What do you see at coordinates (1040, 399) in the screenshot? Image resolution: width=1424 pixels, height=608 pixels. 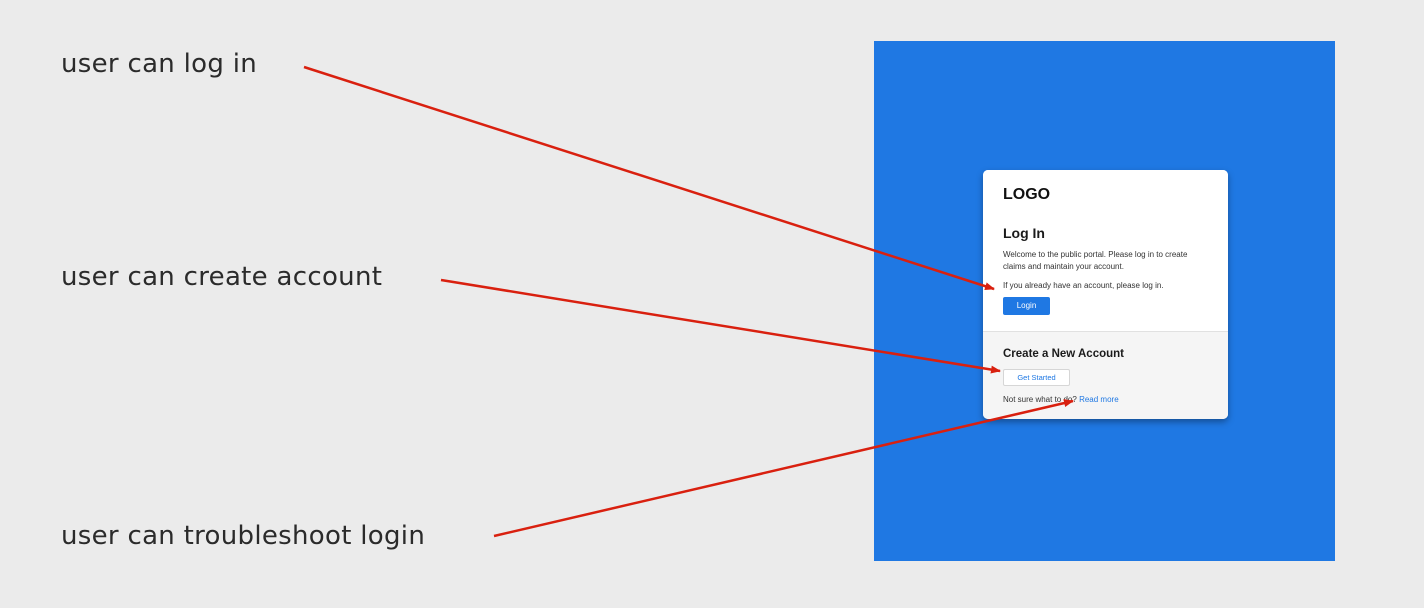 I see `not-sure-text: Not sure what to do?` at bounding box center [1040, 399].